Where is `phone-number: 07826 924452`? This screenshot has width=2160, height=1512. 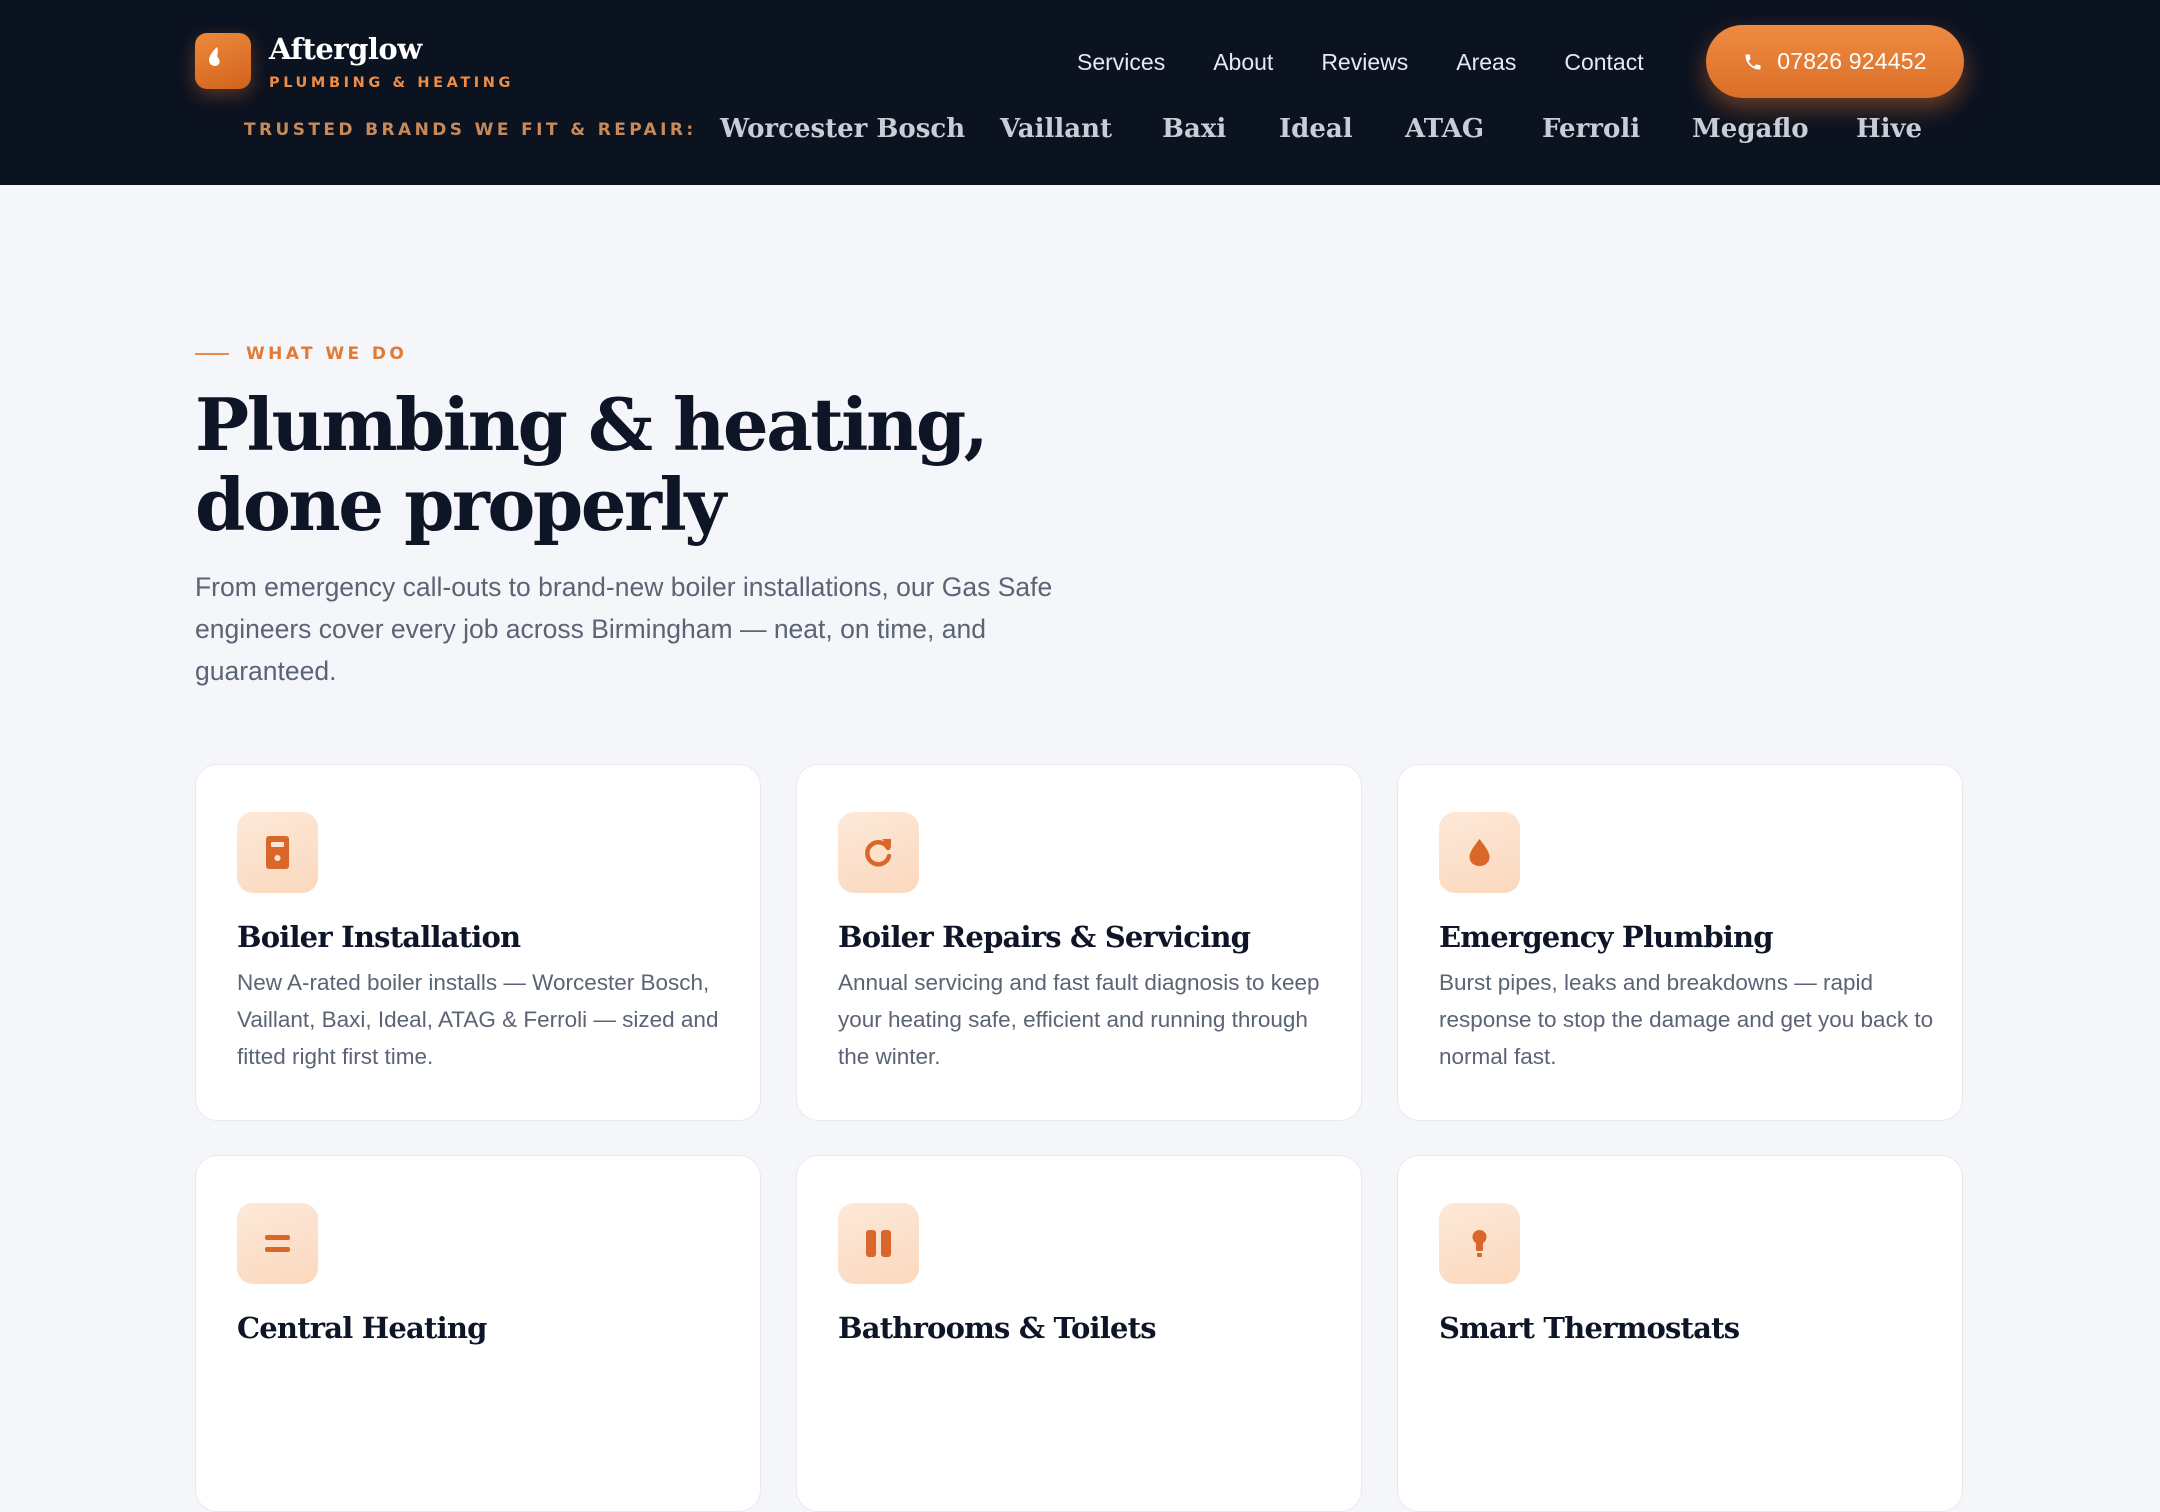 phone-number: 07826 924452 is located at coordinates (1852, 61).